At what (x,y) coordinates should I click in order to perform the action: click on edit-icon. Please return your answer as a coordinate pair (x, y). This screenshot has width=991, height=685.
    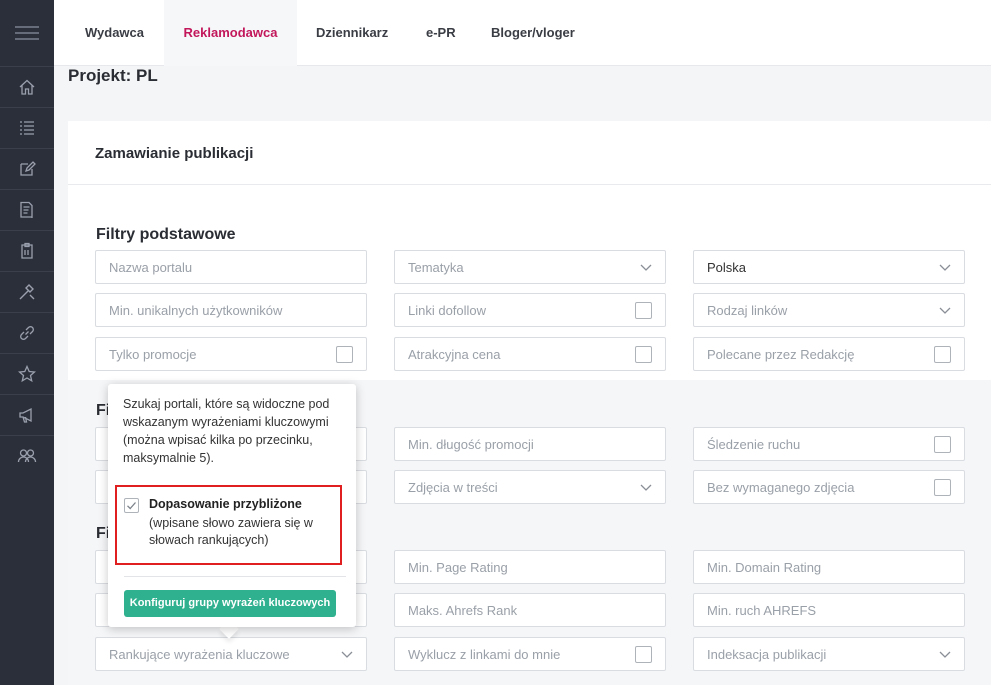
    Looking at the image, I should click on (27, 168).